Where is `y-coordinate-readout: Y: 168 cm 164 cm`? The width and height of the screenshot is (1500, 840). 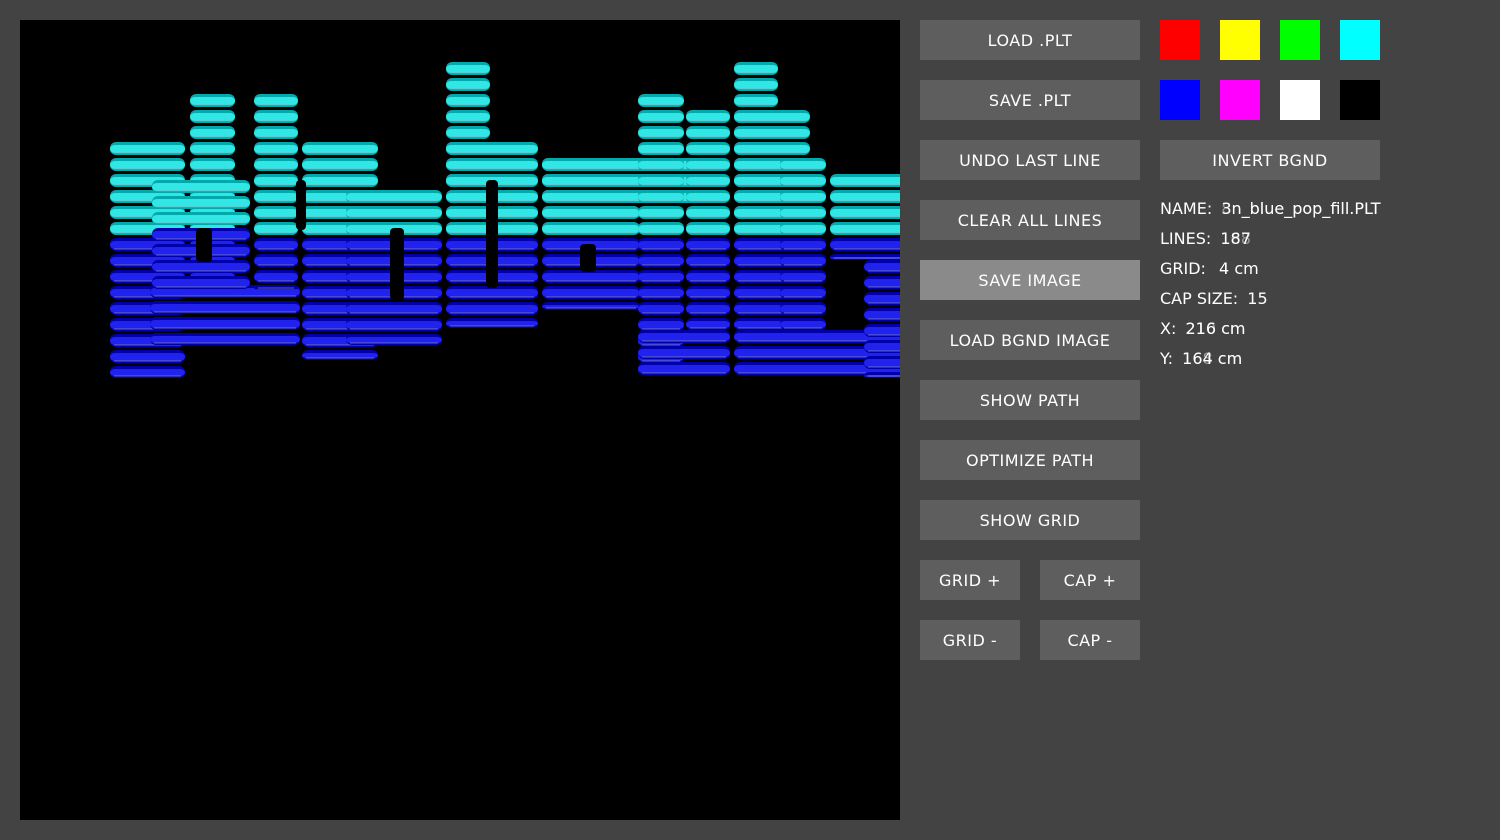 y-coordinate-readout: Y: 168 cm 164 cm is located at coordinates (1201, 358).